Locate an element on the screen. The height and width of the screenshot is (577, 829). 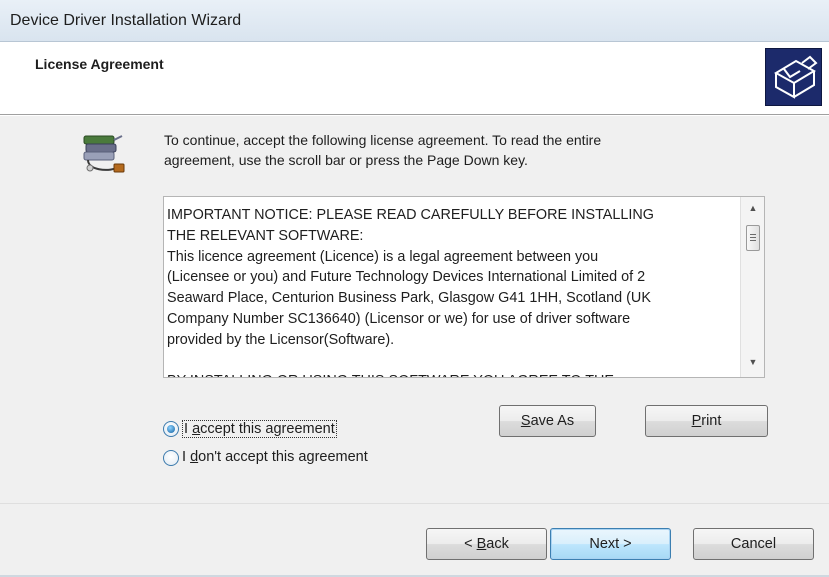
vertical-scrollbar: ▲ ▼ is located at coordinates (752, 287).